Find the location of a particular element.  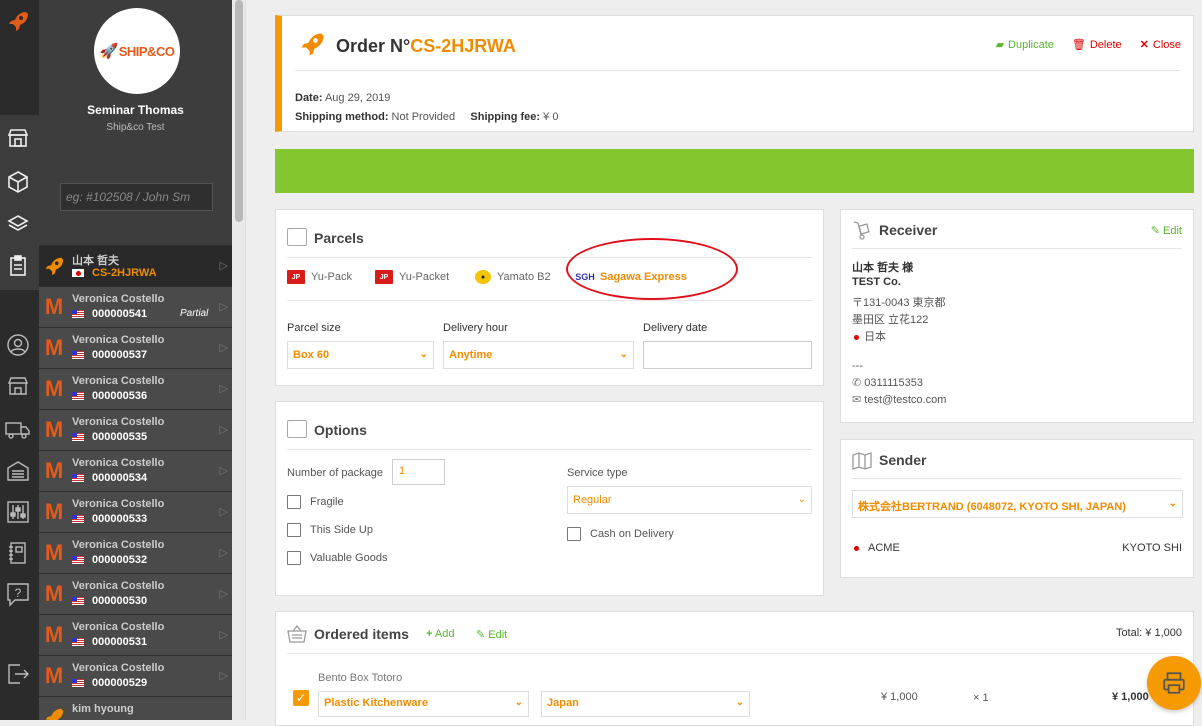

box-icon is located at coordinates (18, 182).